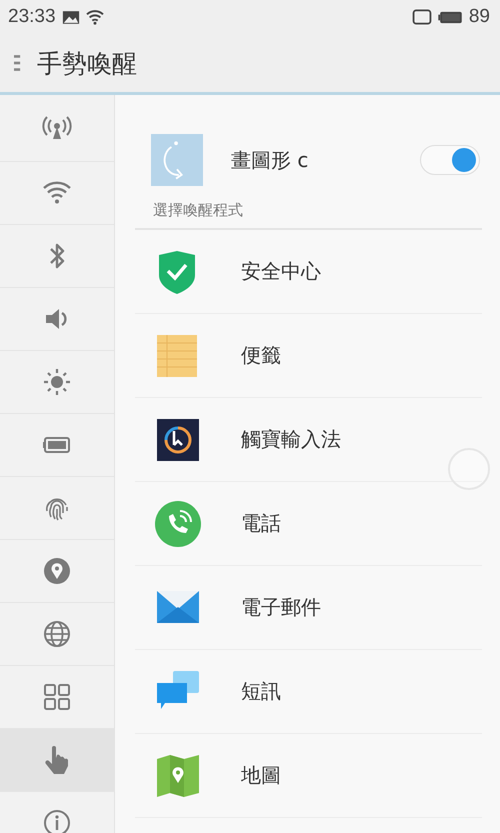 This screenshot has width=500, height=833. I want to click on sun-icon, so click(57, 382).